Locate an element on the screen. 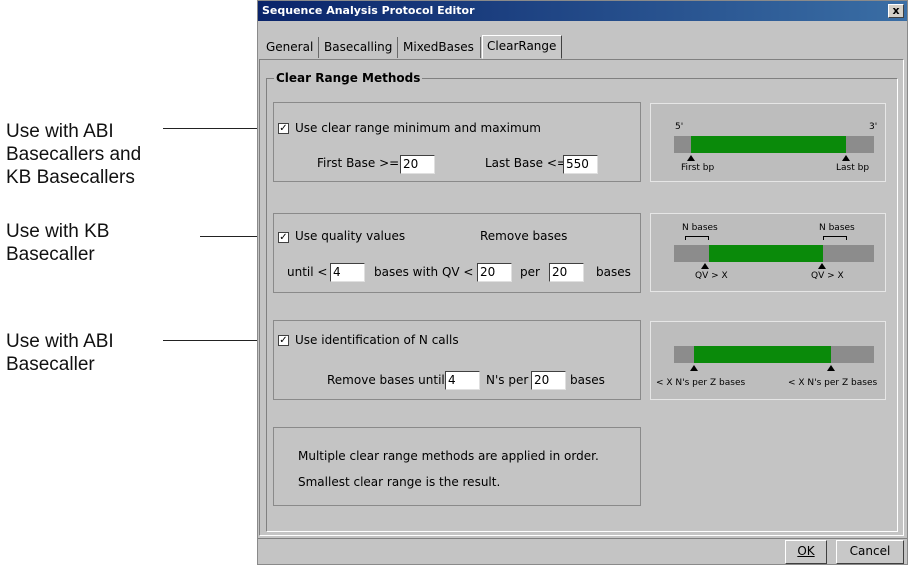  method1-checkbox: ✓ is located at coordinates (283, 128).